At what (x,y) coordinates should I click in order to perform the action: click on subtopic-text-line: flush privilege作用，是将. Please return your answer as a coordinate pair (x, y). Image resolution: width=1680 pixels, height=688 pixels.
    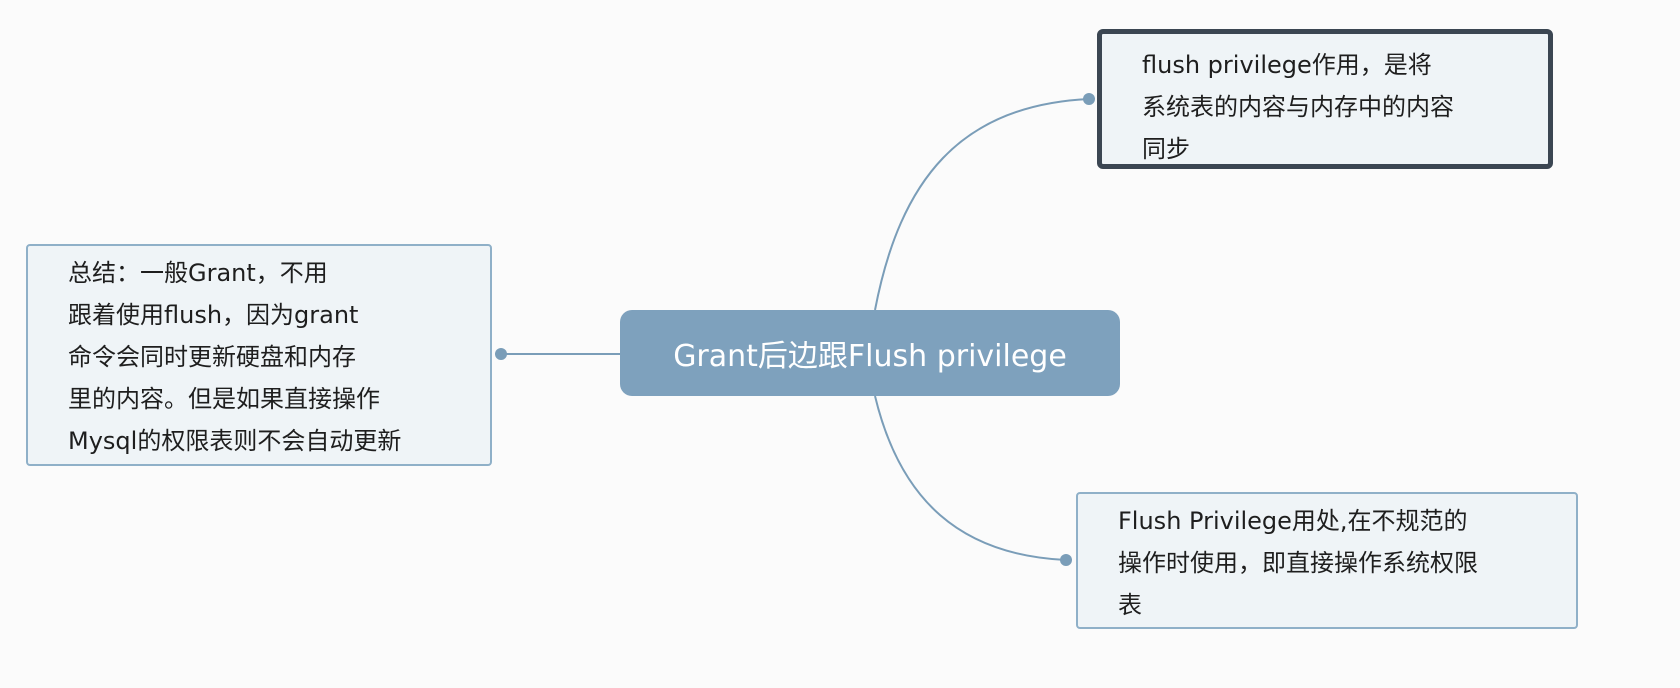
    Looking at the image, I should click on (1287, 65).